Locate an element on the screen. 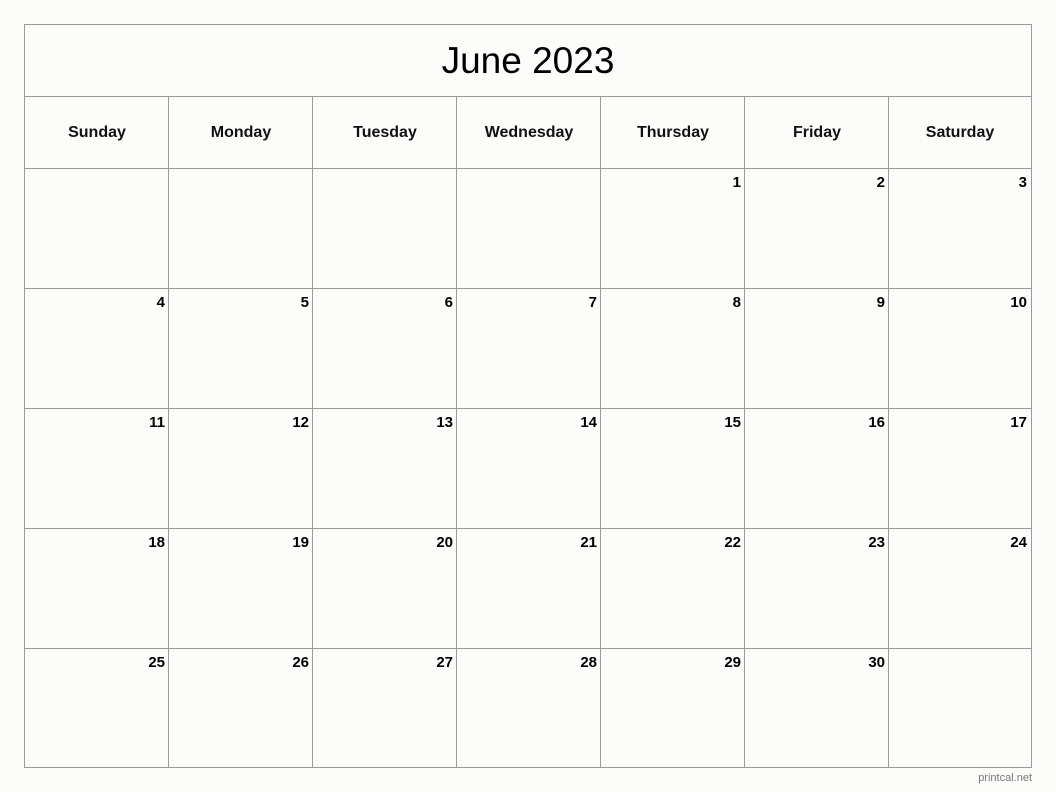 The width and height of the screenshot is (1056, 792). day-cell-27: 27 is located at coordinates (385, 709).